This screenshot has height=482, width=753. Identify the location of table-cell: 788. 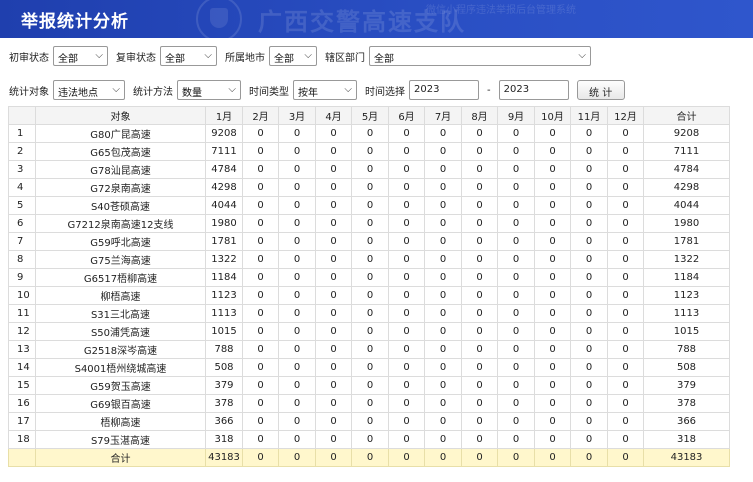
(686, 349).